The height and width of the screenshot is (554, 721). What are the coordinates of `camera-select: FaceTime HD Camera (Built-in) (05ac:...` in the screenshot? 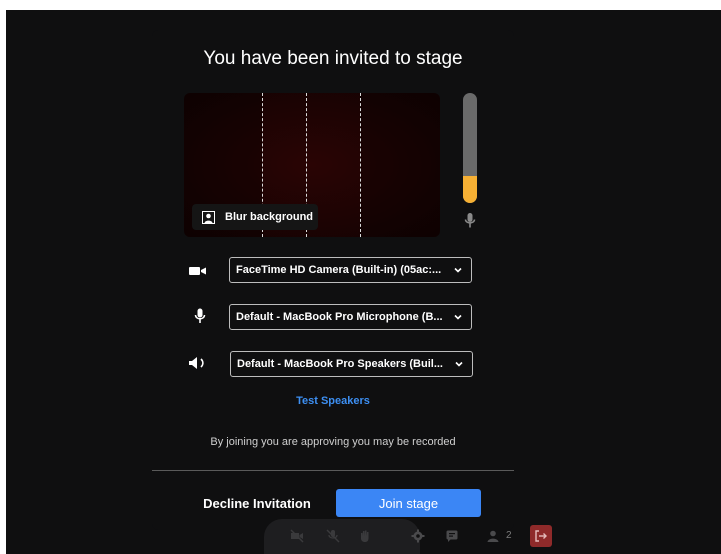 It's located at (350, 270).